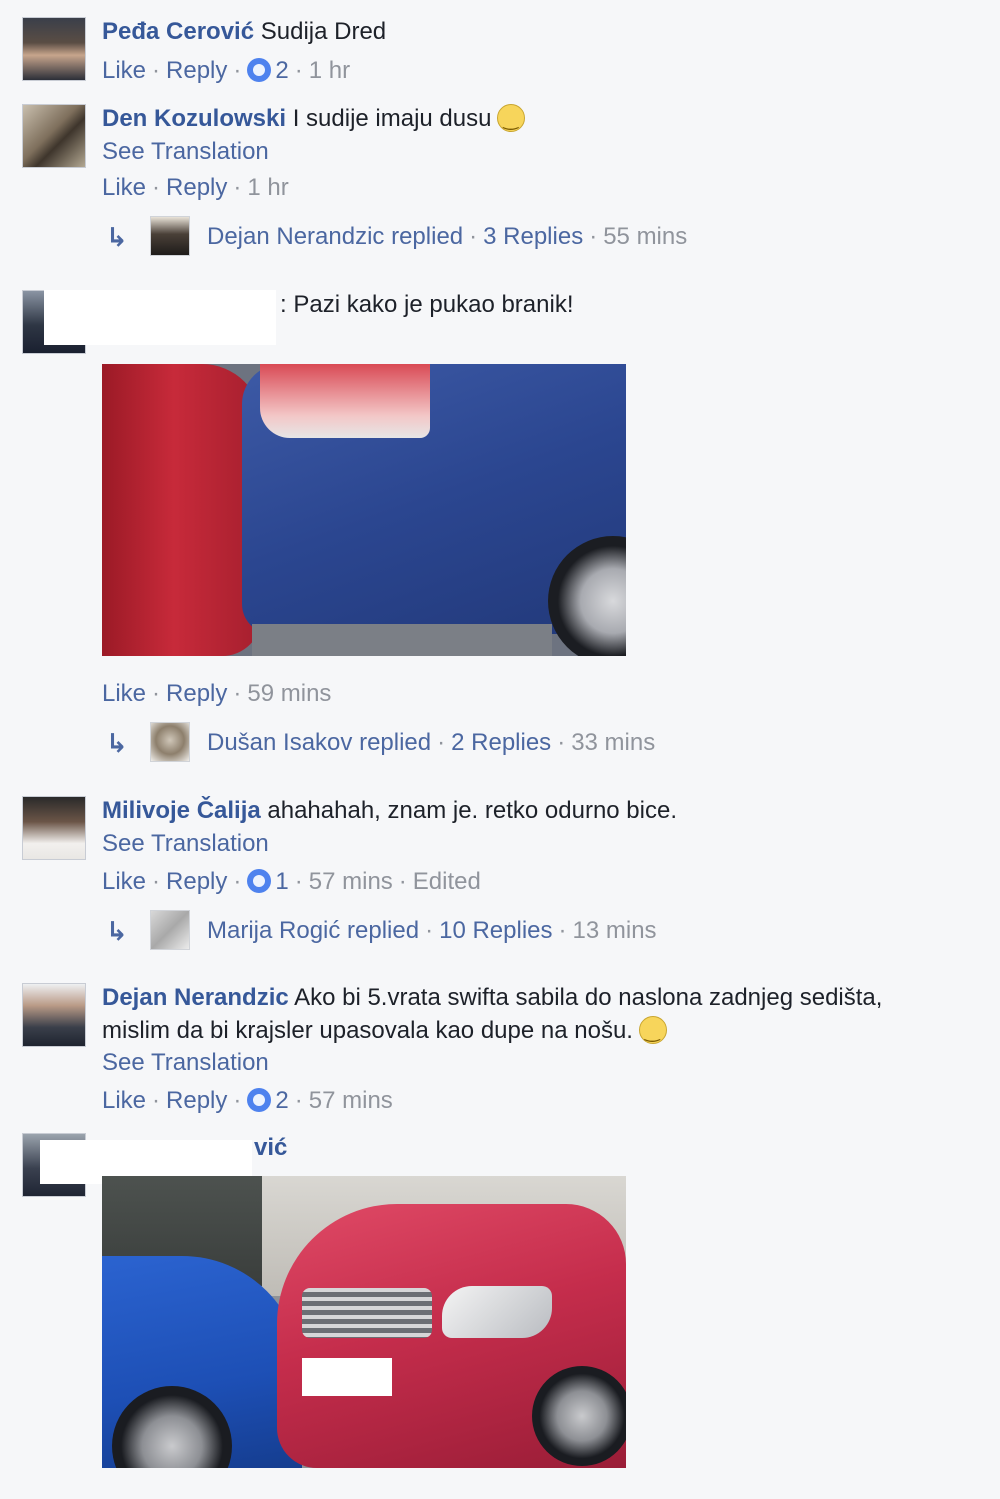 Image resolution: width=1000 pixels, height=1499 pixels. Describe the element at coordinates (289, 693) in the screenshot. I see `timestamp: 59 mins` at that location.